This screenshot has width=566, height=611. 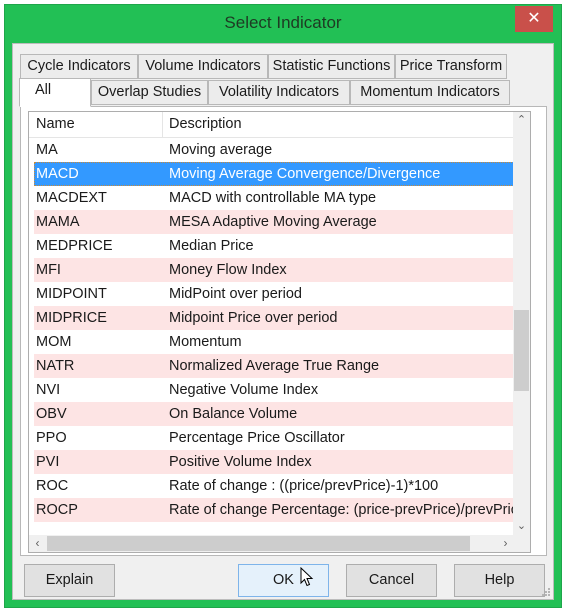 What do you see at coordinates (521, 120) in the screenshot?
I see `scroll-up-icon: ⌃` at bounding box center [521, 120].